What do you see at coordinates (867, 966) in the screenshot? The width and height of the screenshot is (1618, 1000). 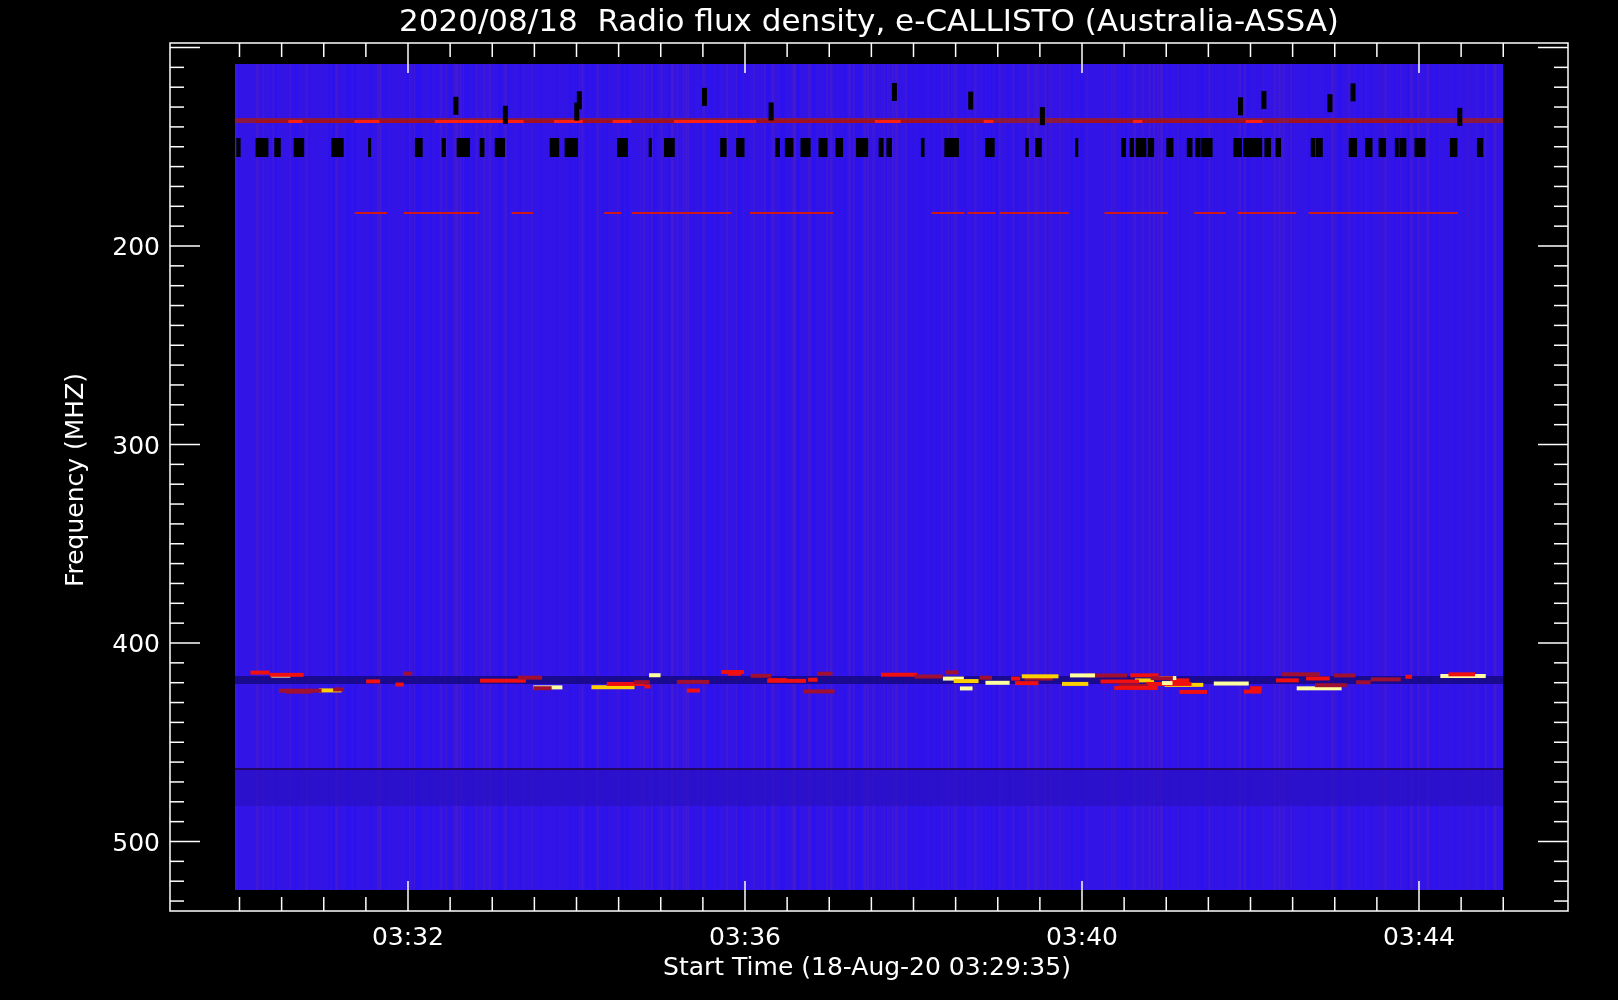 I see `x-axis-label: Start Time (18-Aug-20 03:29:35)` at bounding box center [867, 966].